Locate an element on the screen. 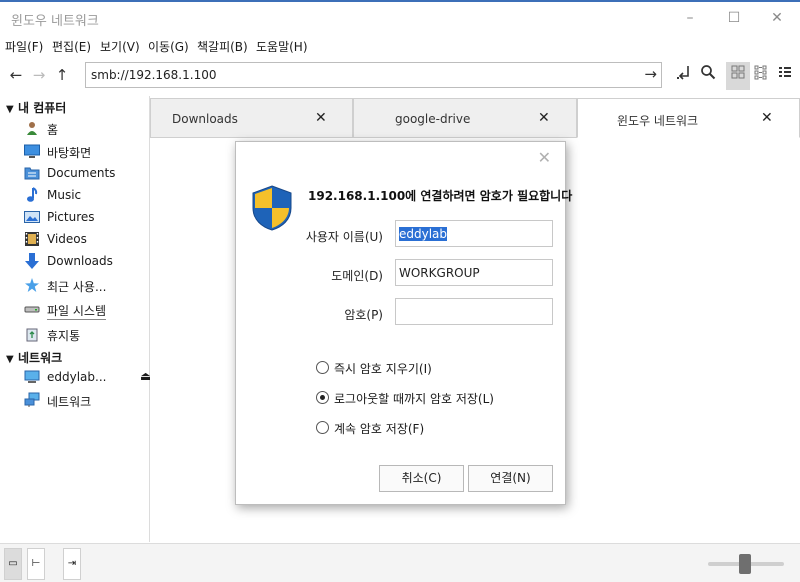  downloads-icon is located at coordinates (32, 261).